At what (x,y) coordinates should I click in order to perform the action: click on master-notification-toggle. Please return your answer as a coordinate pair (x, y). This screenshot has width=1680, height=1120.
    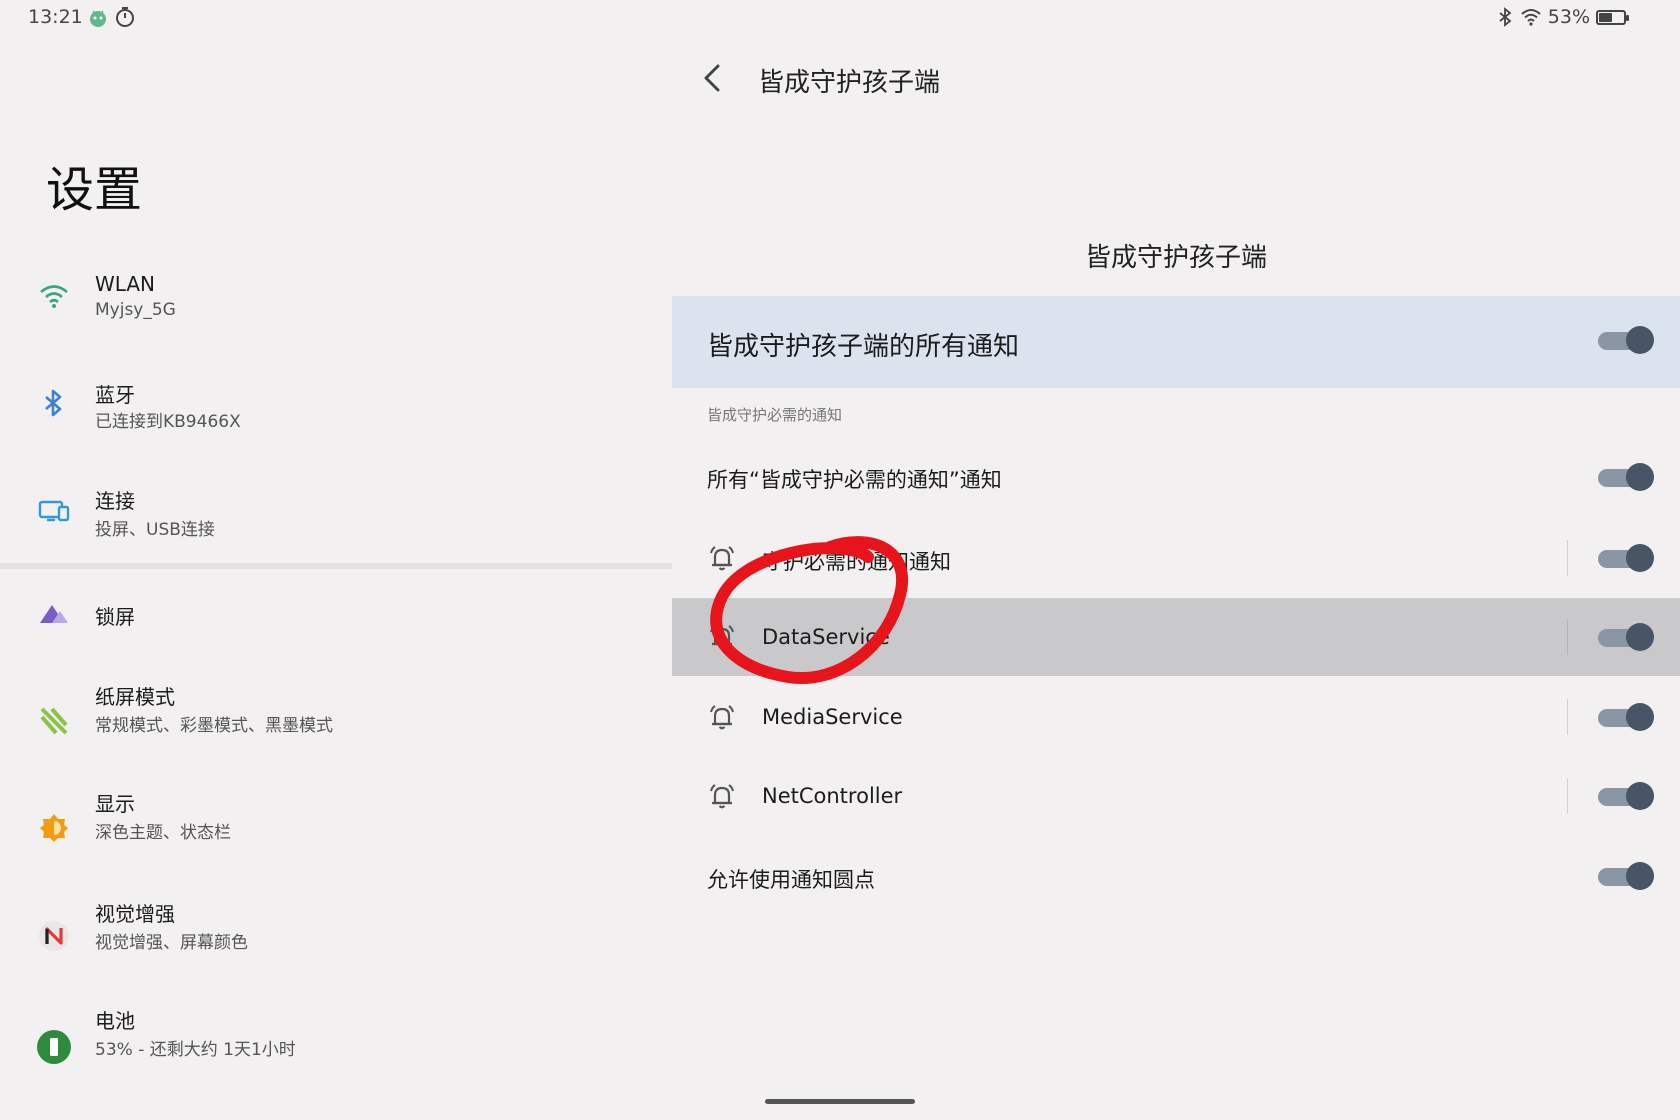
    Looking at the image, I should click on (1626, 340).